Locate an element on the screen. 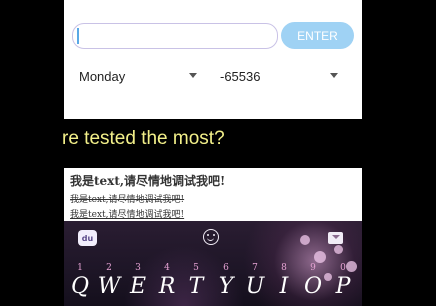 This screenshot has width=436, height=306. key-p: 0 P is located at coordinates (343, 282).